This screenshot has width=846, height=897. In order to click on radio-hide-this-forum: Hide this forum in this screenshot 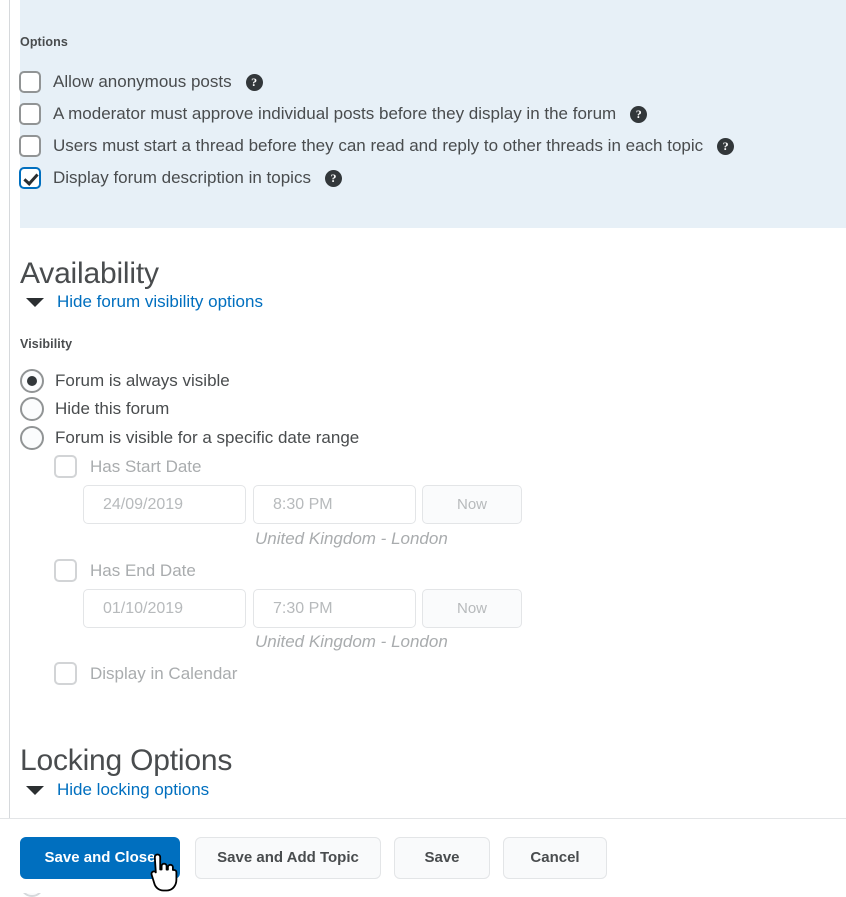, I will do `click(94, 409)`.